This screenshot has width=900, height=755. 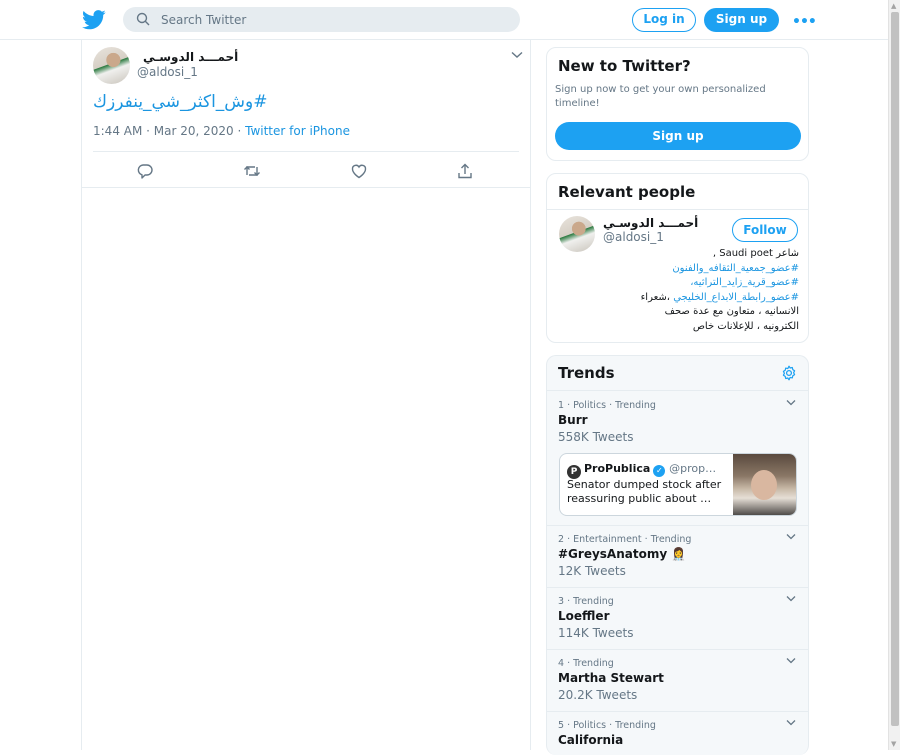 I want to click on bio-line: الانسانيه ، متعاون مع عدة صحف, so click(x=731, y=312).